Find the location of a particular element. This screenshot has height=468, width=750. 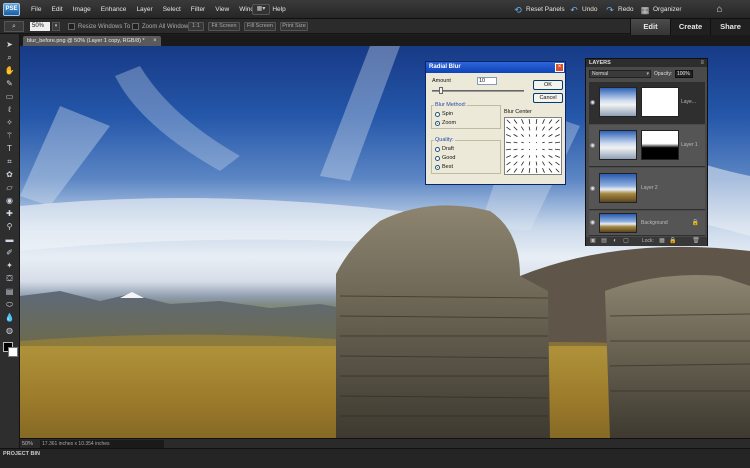

crop-tool-icon: ⌗ is located at coordinates (9, 162).